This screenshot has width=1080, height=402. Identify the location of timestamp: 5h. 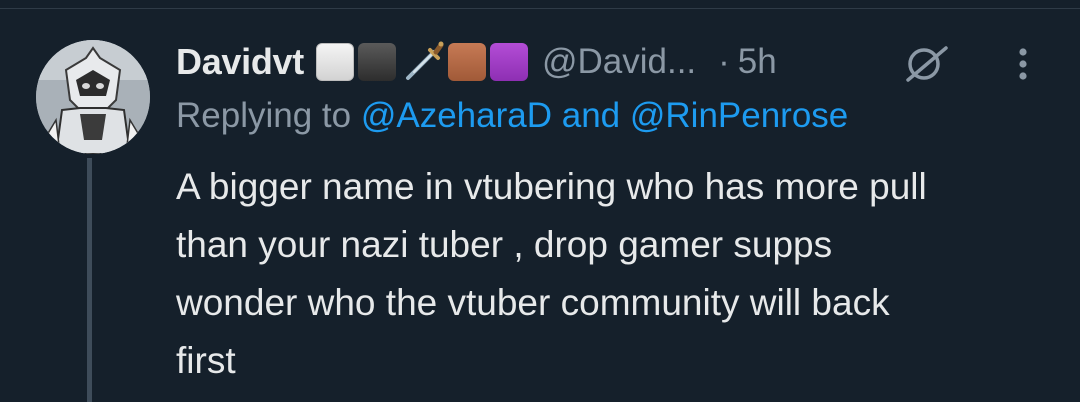
(757, 62).